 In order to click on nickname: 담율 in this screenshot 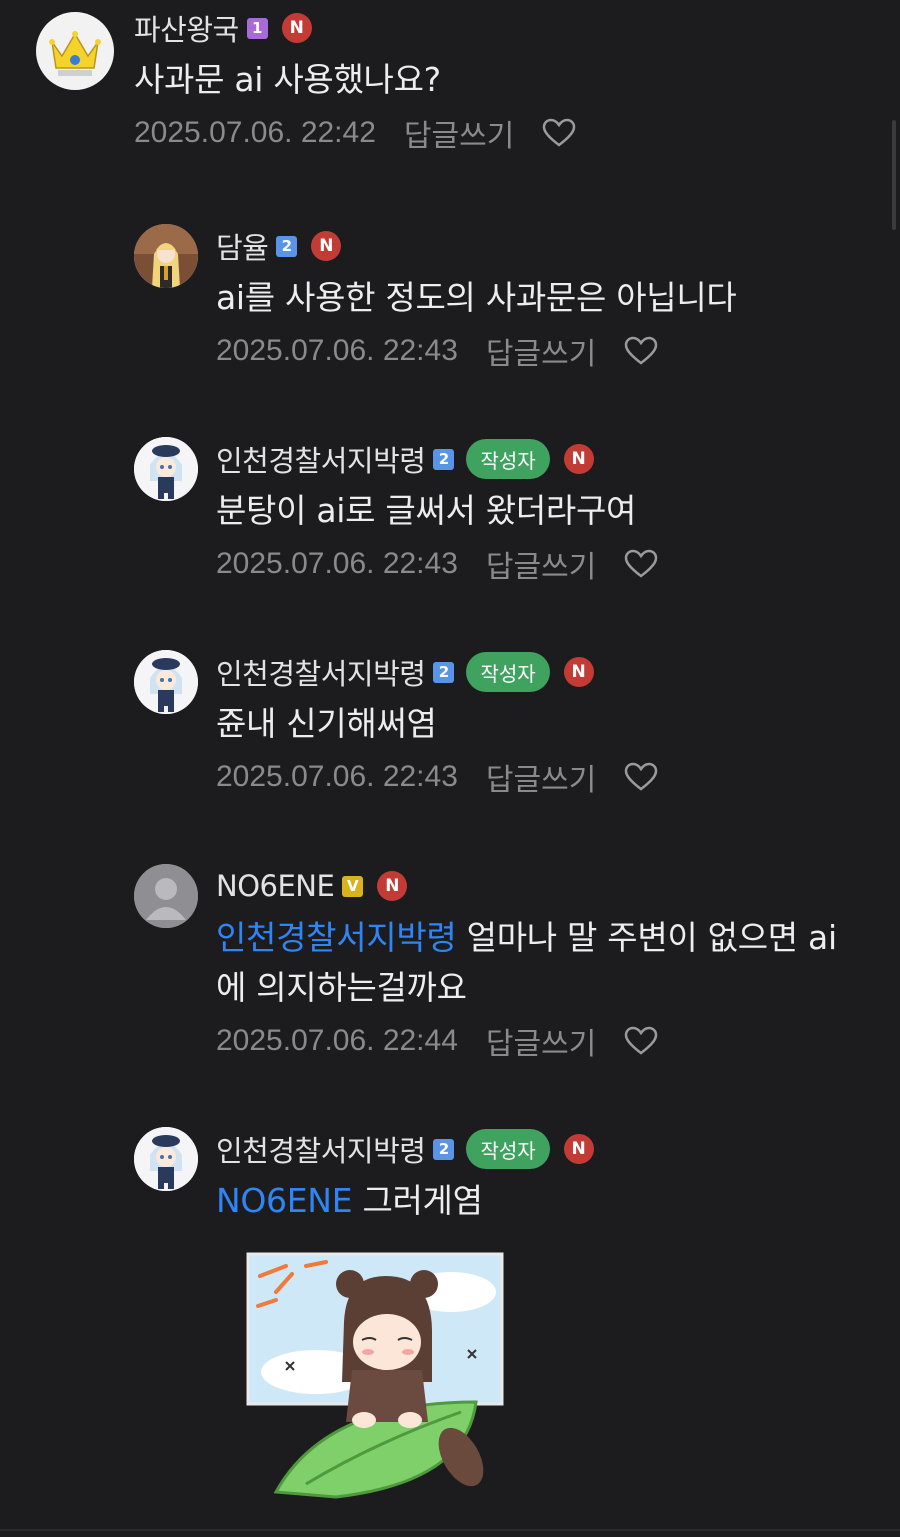, I will do `click(242, 246)`.